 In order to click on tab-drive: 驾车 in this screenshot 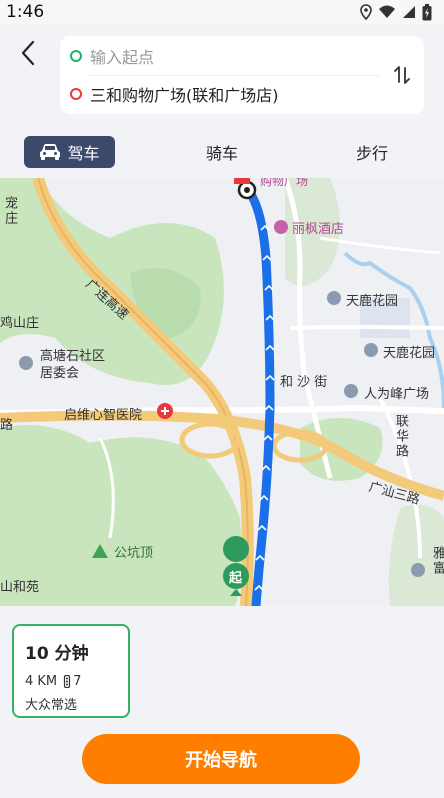, I will do `click(69, 152)`.